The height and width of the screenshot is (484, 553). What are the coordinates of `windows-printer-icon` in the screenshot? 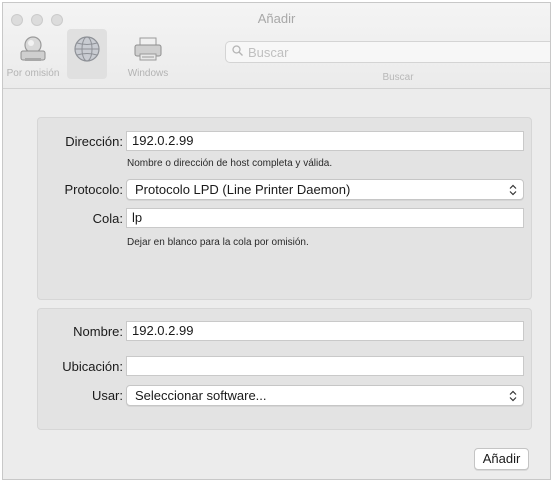 It's located at (148, 49).